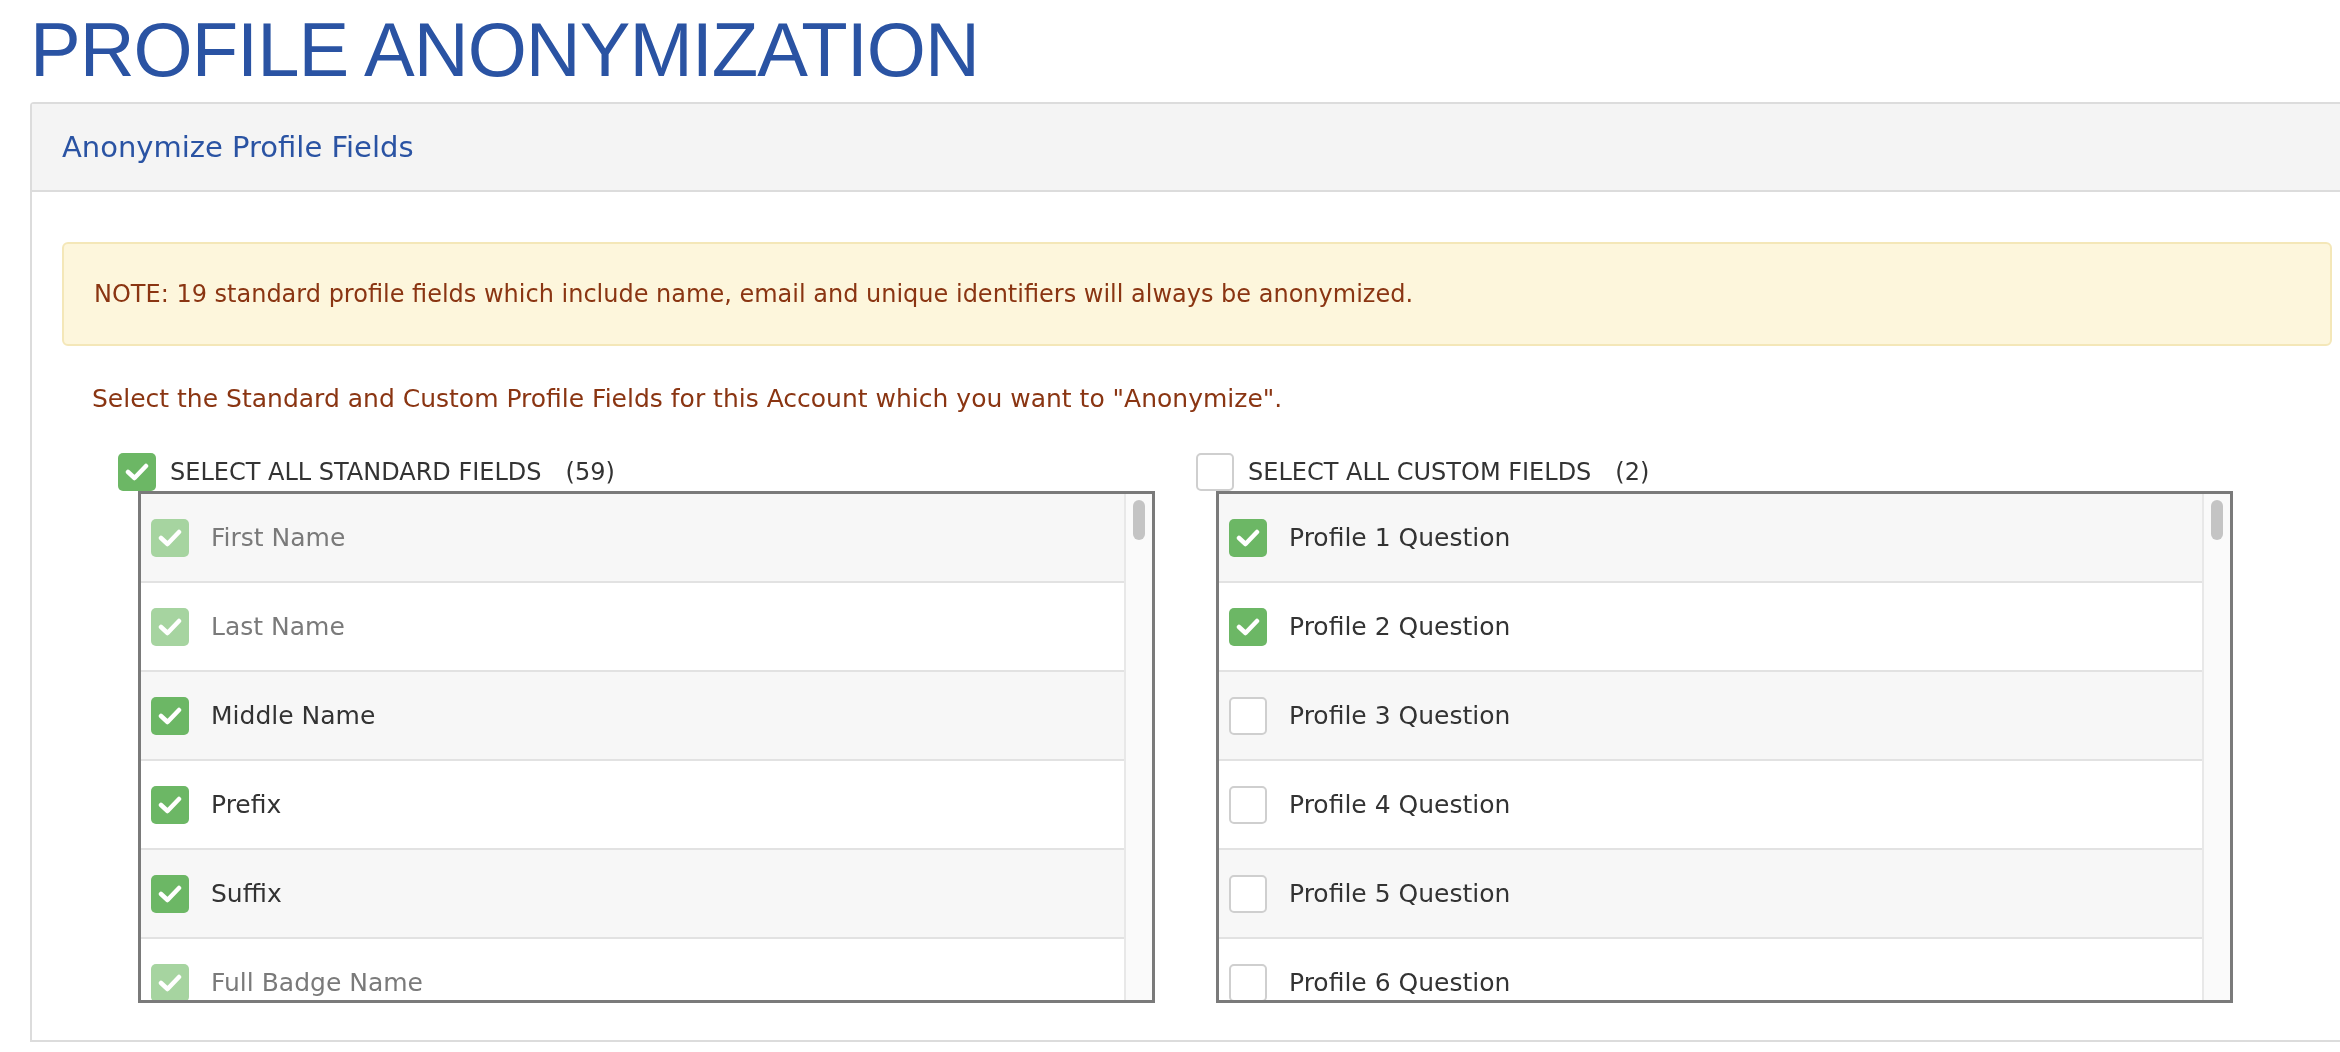  I want to click on field-label: Suffix, so click(246, 893).